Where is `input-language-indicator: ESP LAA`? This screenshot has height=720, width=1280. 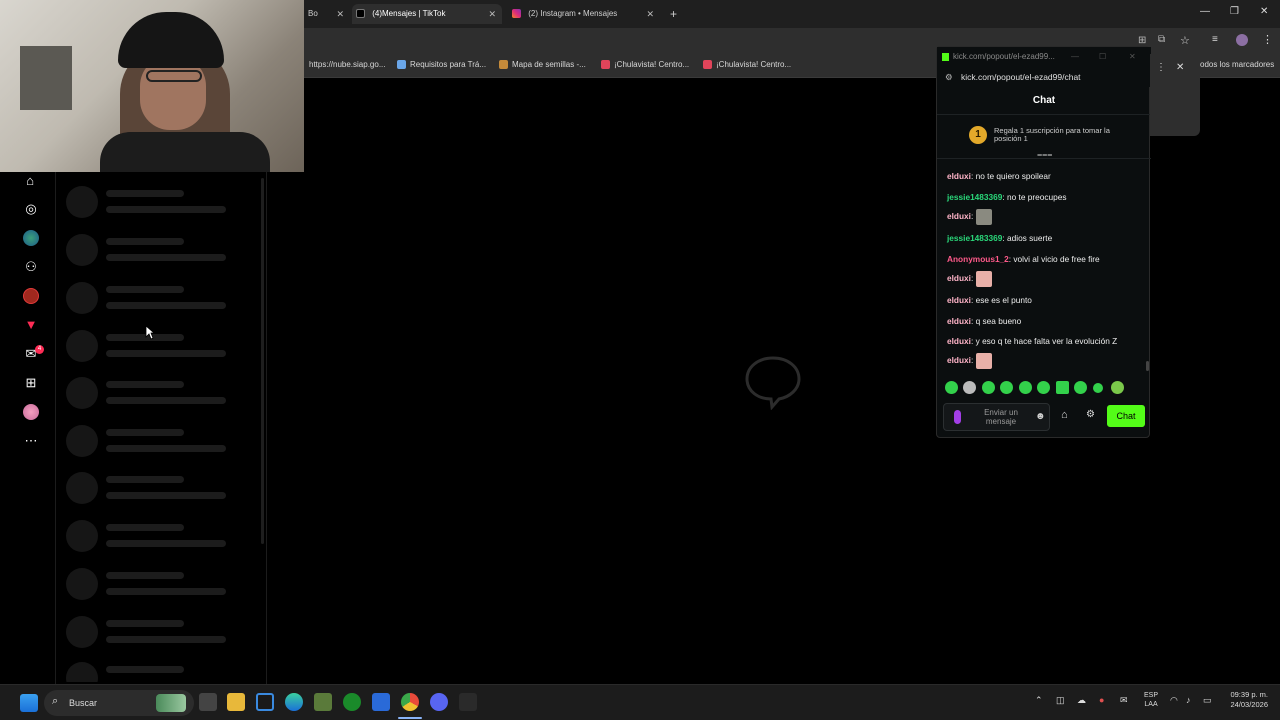
input-language-indicator: ESP LAA is located at coordinates (1151, 700).